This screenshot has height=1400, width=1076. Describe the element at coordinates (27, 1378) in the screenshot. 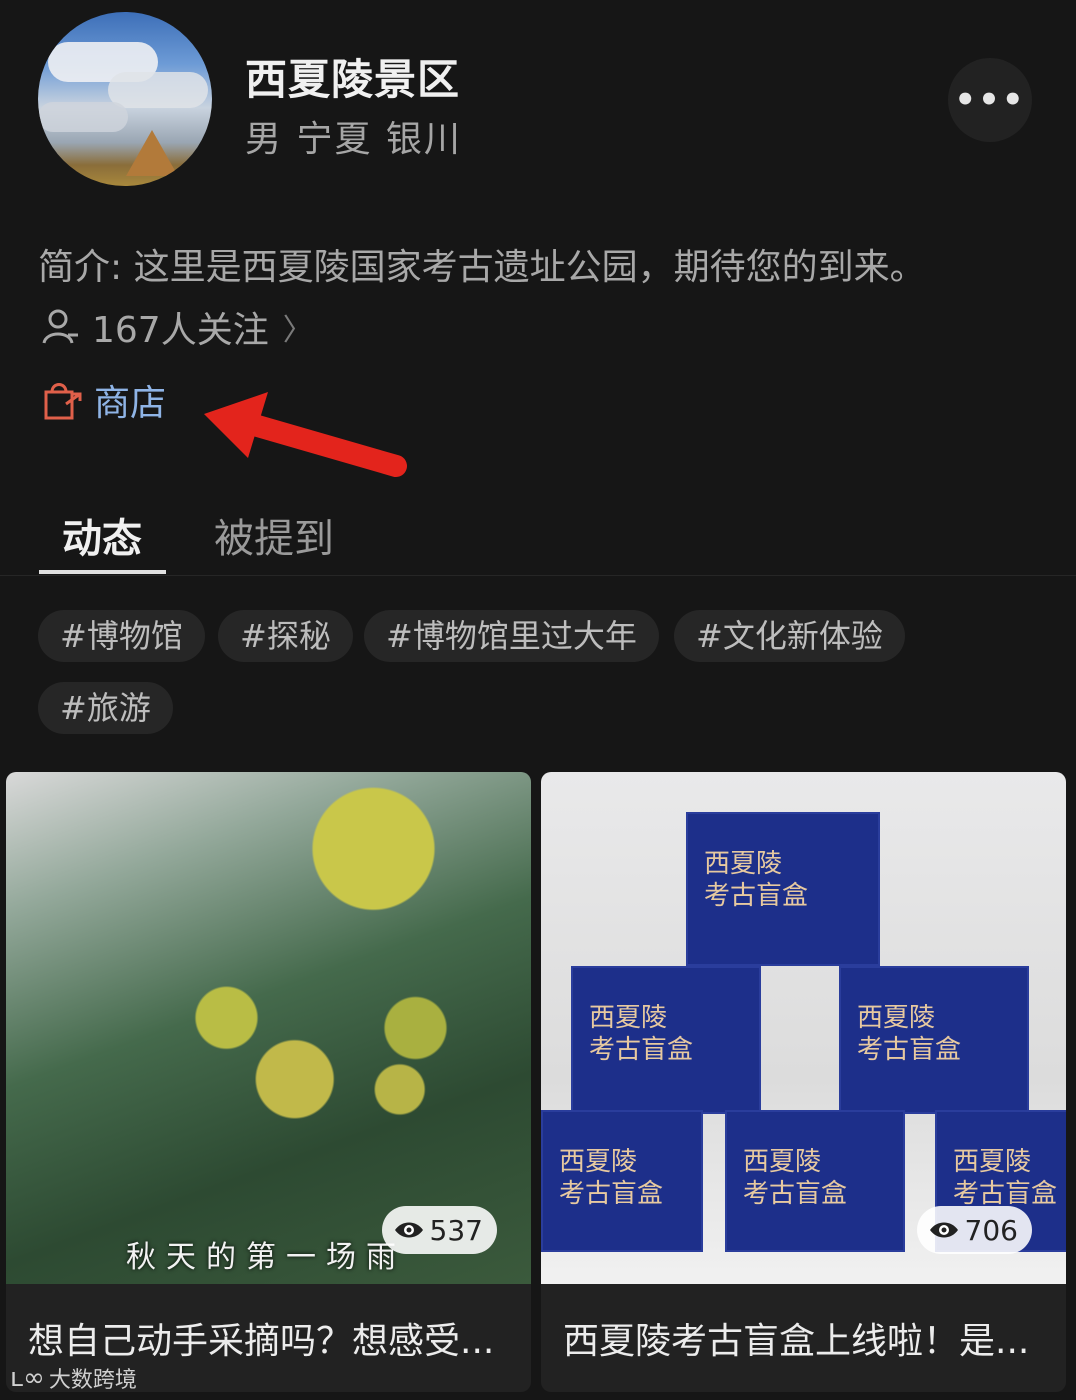

I see `watermark-logo-icon: ʟ∞` at that location.